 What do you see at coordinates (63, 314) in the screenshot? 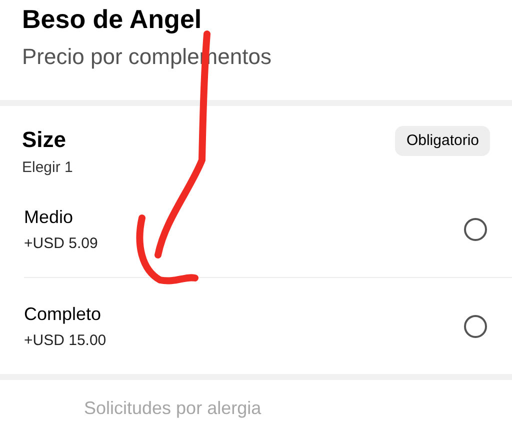
I see `option-label: Completo` at bounding box center [63, 314].